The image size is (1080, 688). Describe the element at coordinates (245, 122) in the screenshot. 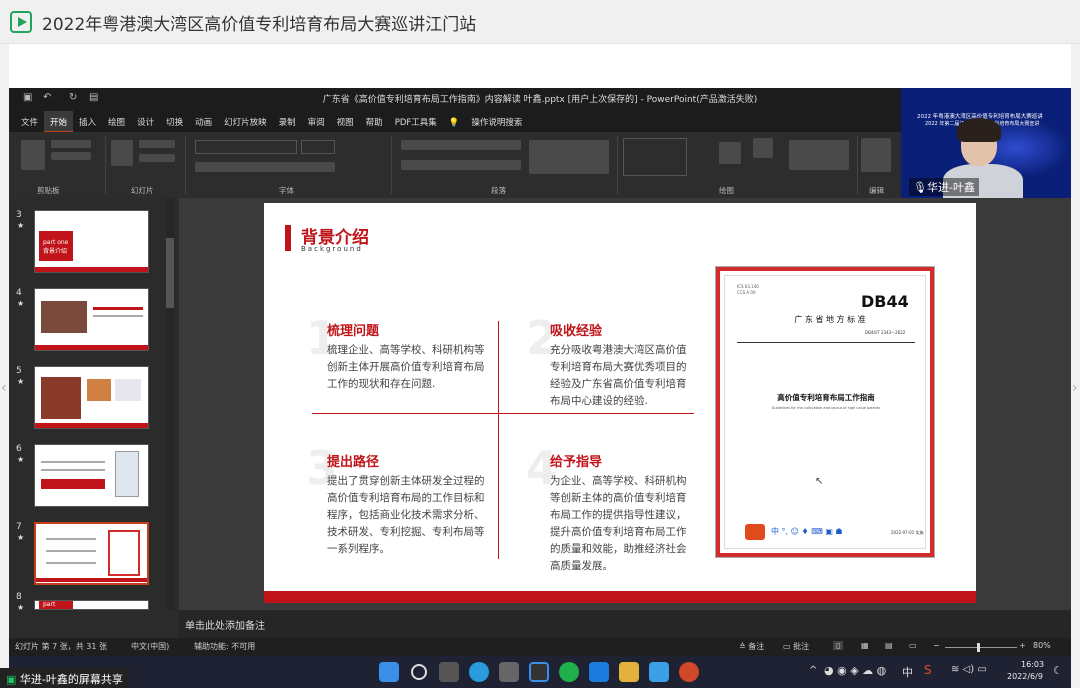

I see `tab-slideshow: 幻灯片放映` at that location.